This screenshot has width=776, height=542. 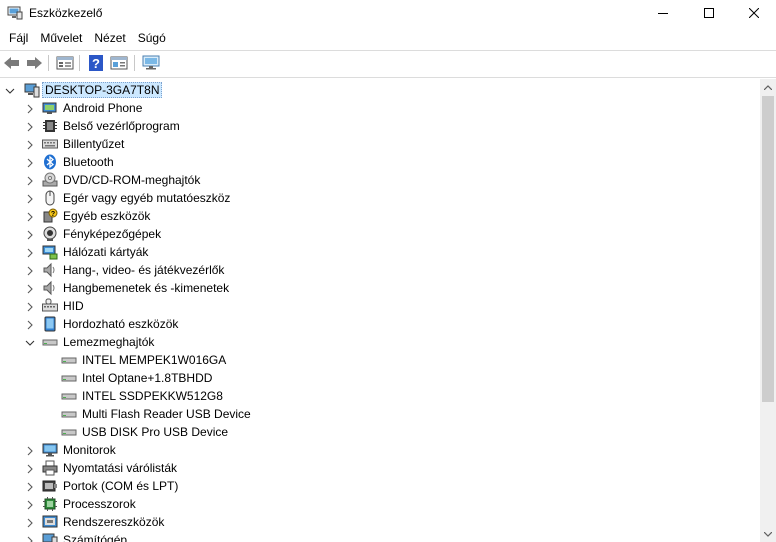 I want to click on tree-category-item: Android Phone, so click(x=380, y=108).